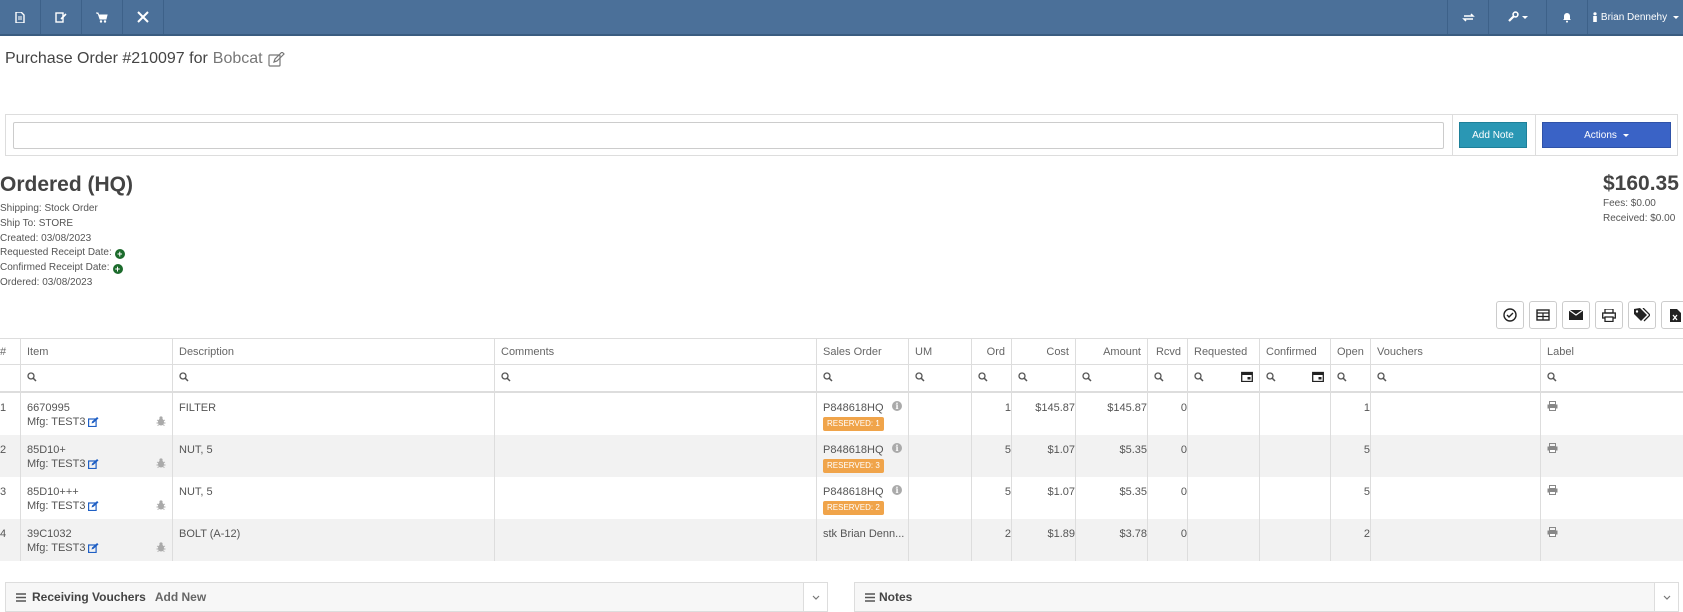 Image resolution: width=1683 pixels, height=612 pixels. Describe the element at coordinates (106, 58) in the screenshot. I see `title-prefix: Purchase Order #210097 for` at that location.